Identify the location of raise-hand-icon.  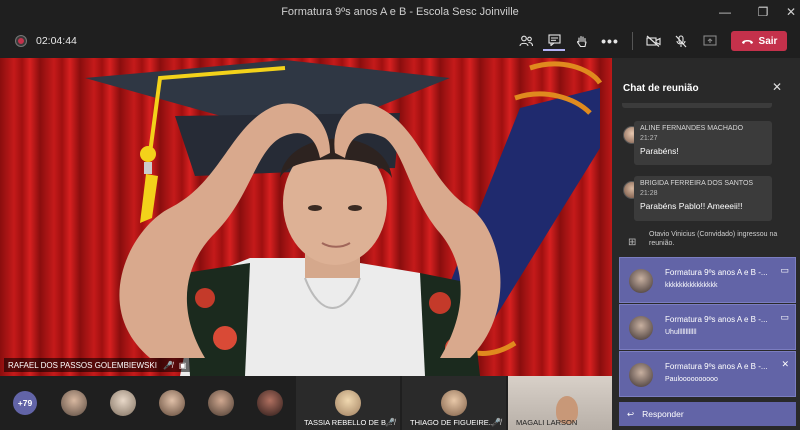
(582, 41).